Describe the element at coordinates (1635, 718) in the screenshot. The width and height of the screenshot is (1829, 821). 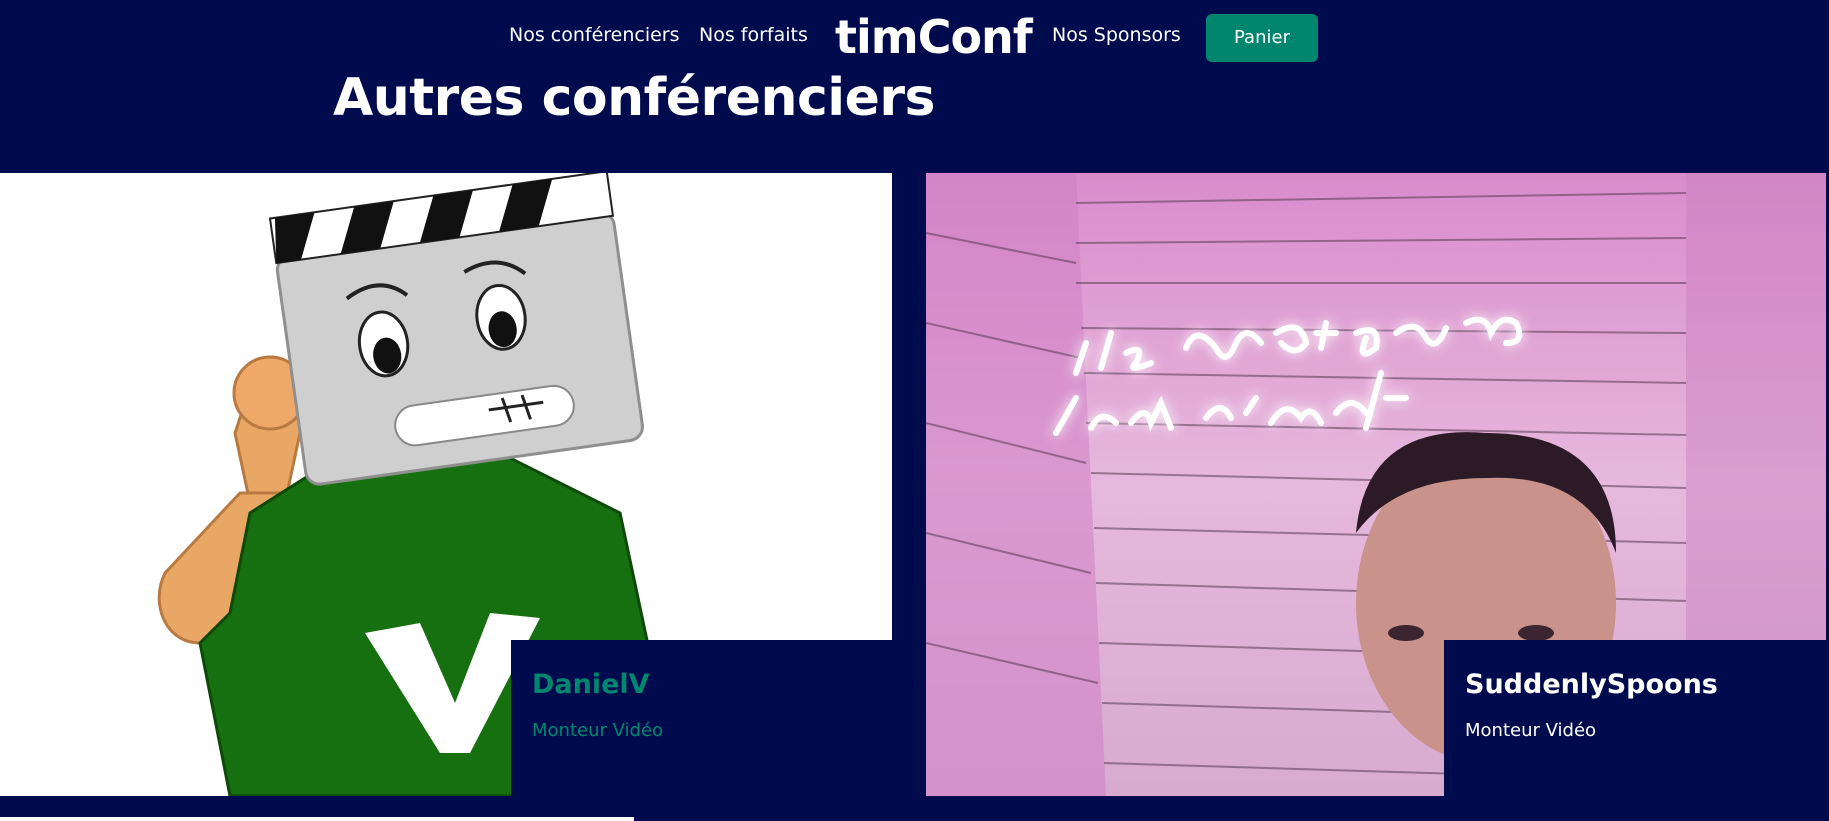
I see `speaker-caption: SuddenlySpoons Monteur Vidéo` at that location.